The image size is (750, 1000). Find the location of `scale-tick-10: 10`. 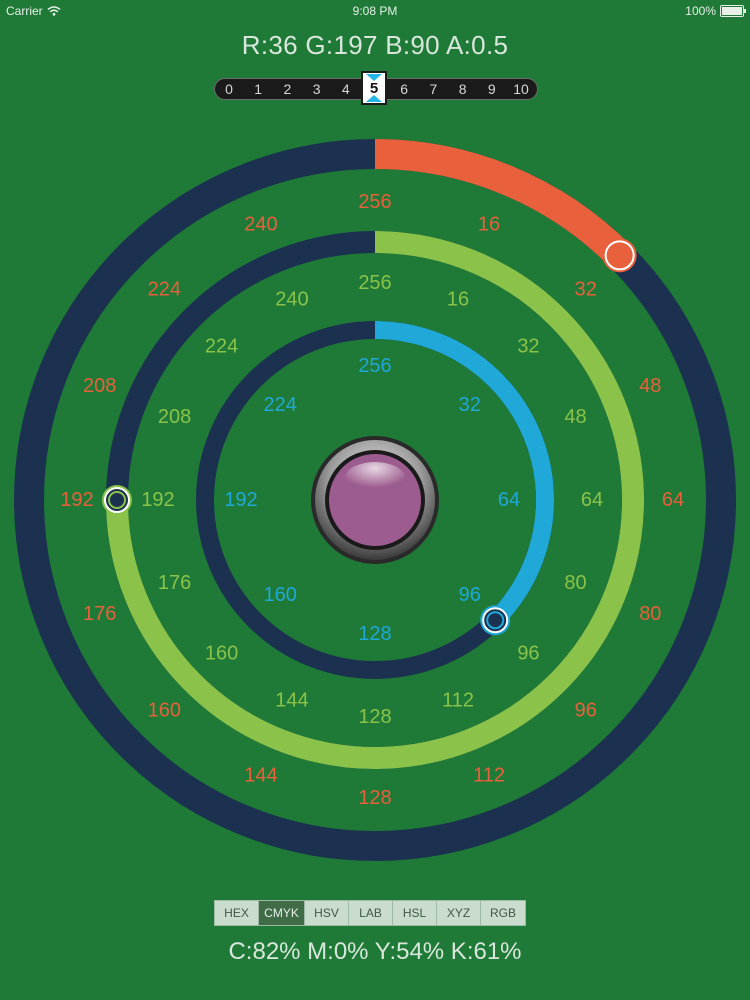

scale-tick-10: 10 is located at coordinates (521, 89).